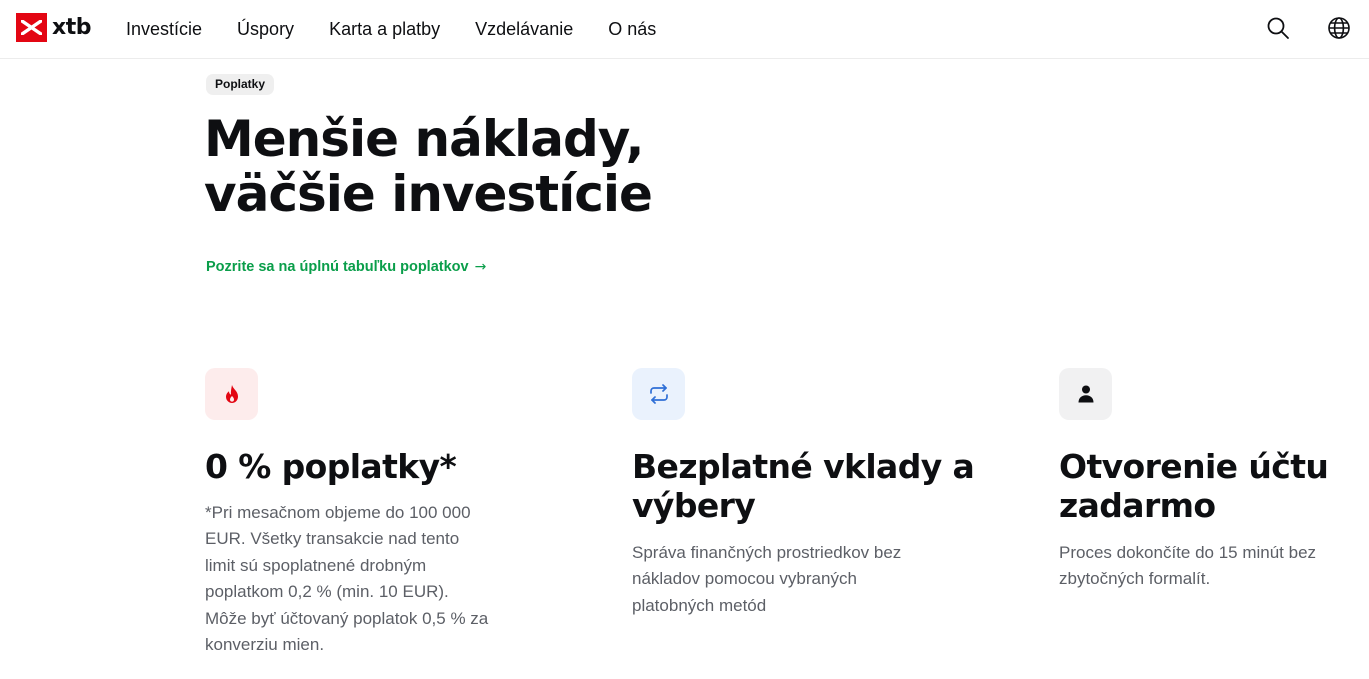  What do you see at coordinates (240, 84) in the screenshot?
I see `section-badge: Poplatky` at bounding box center [240, 84].